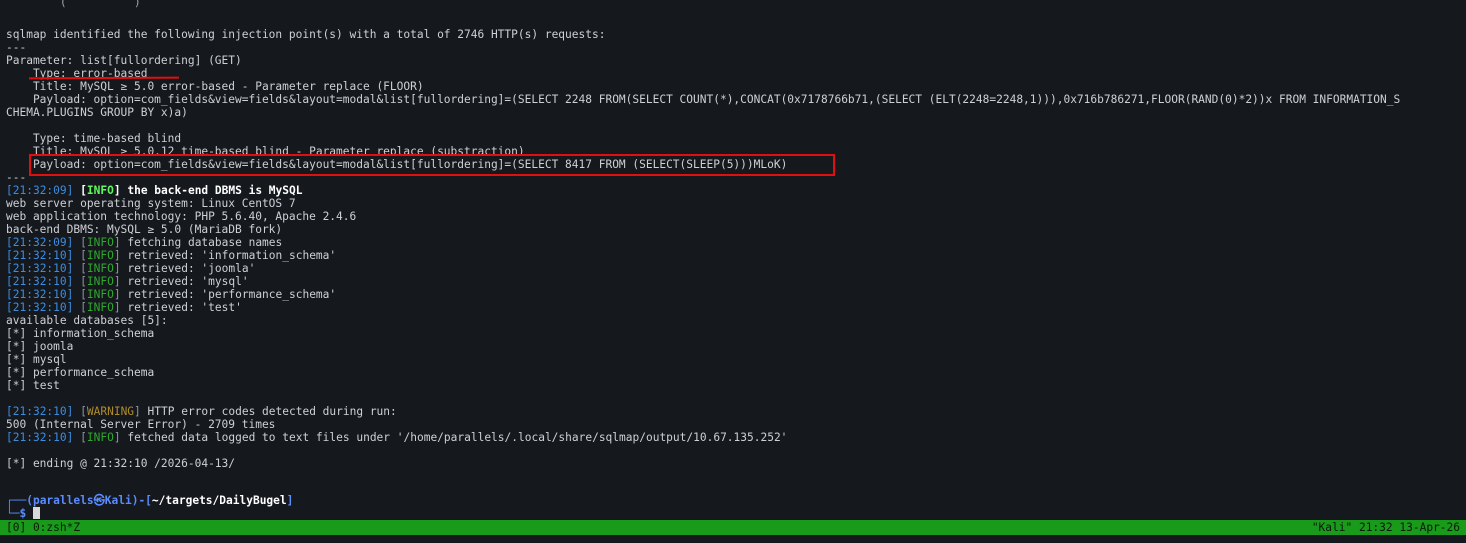 The height and width of the screenshot is (543, 1466). I want to click on prompt-line-2: └─$, so click(23, 513).